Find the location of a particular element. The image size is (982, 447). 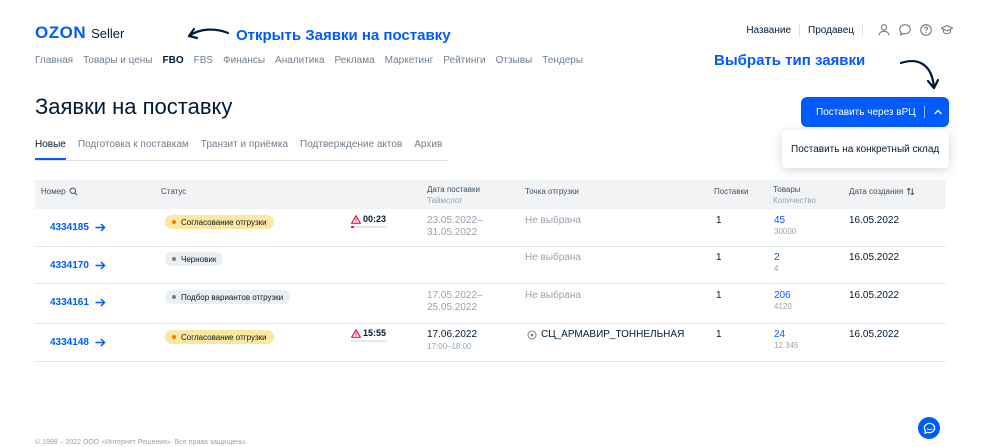

goods-quantity: 4120 is located at coordinates (783, 306).